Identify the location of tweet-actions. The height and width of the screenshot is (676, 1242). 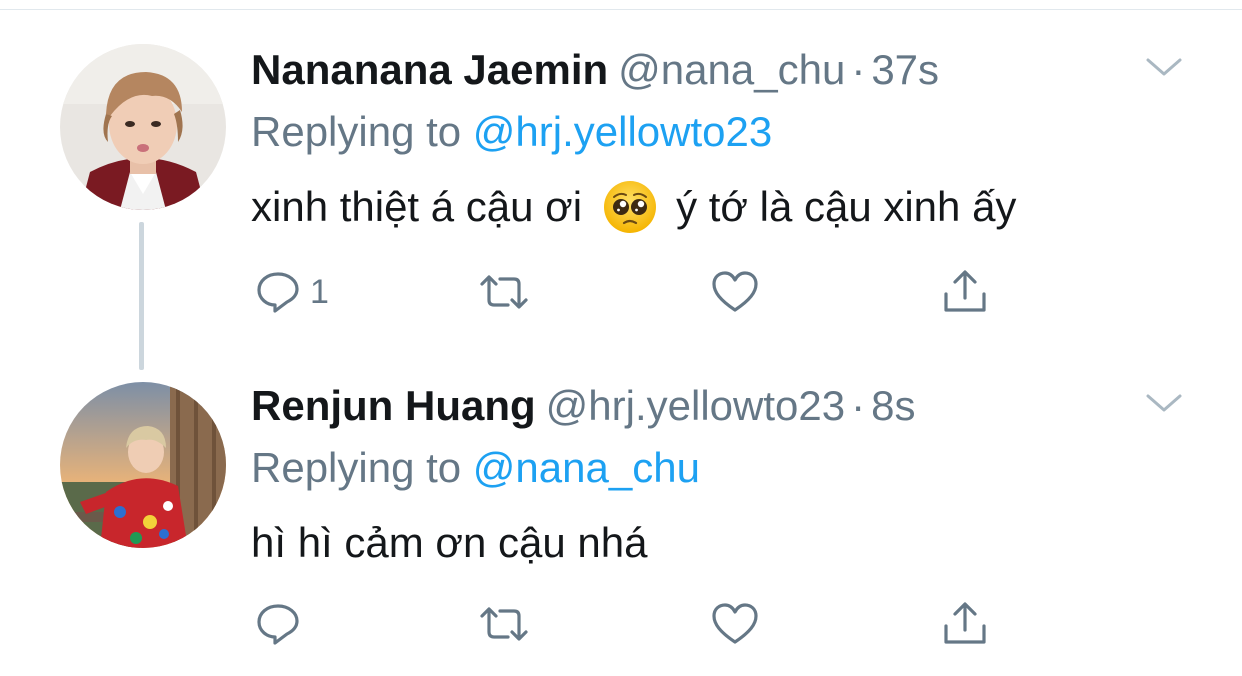
(634, 624).